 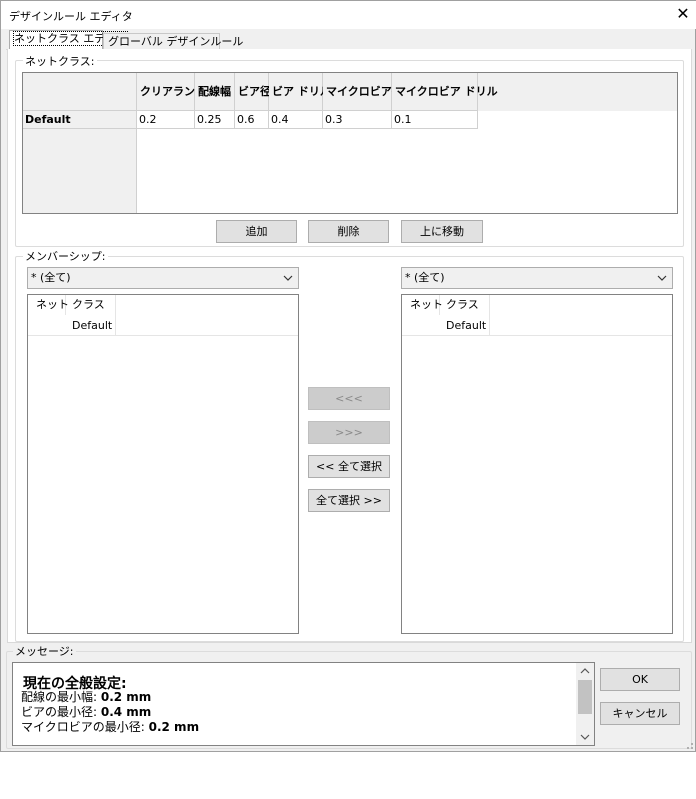 I want to click on select-all-left-button: << 全て選択, so click(x=349, y=466).